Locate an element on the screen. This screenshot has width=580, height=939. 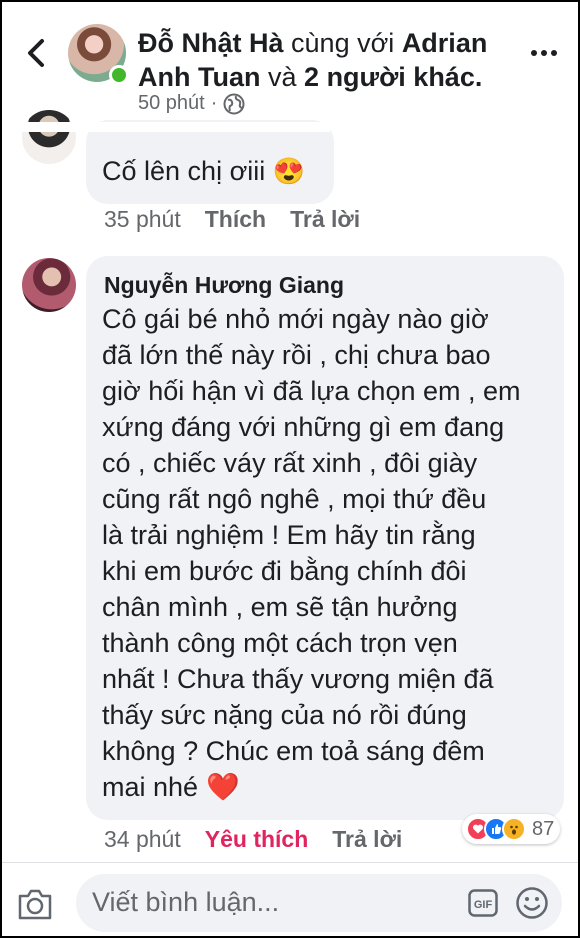
more-options-icon is located at coordinates (544, 53).